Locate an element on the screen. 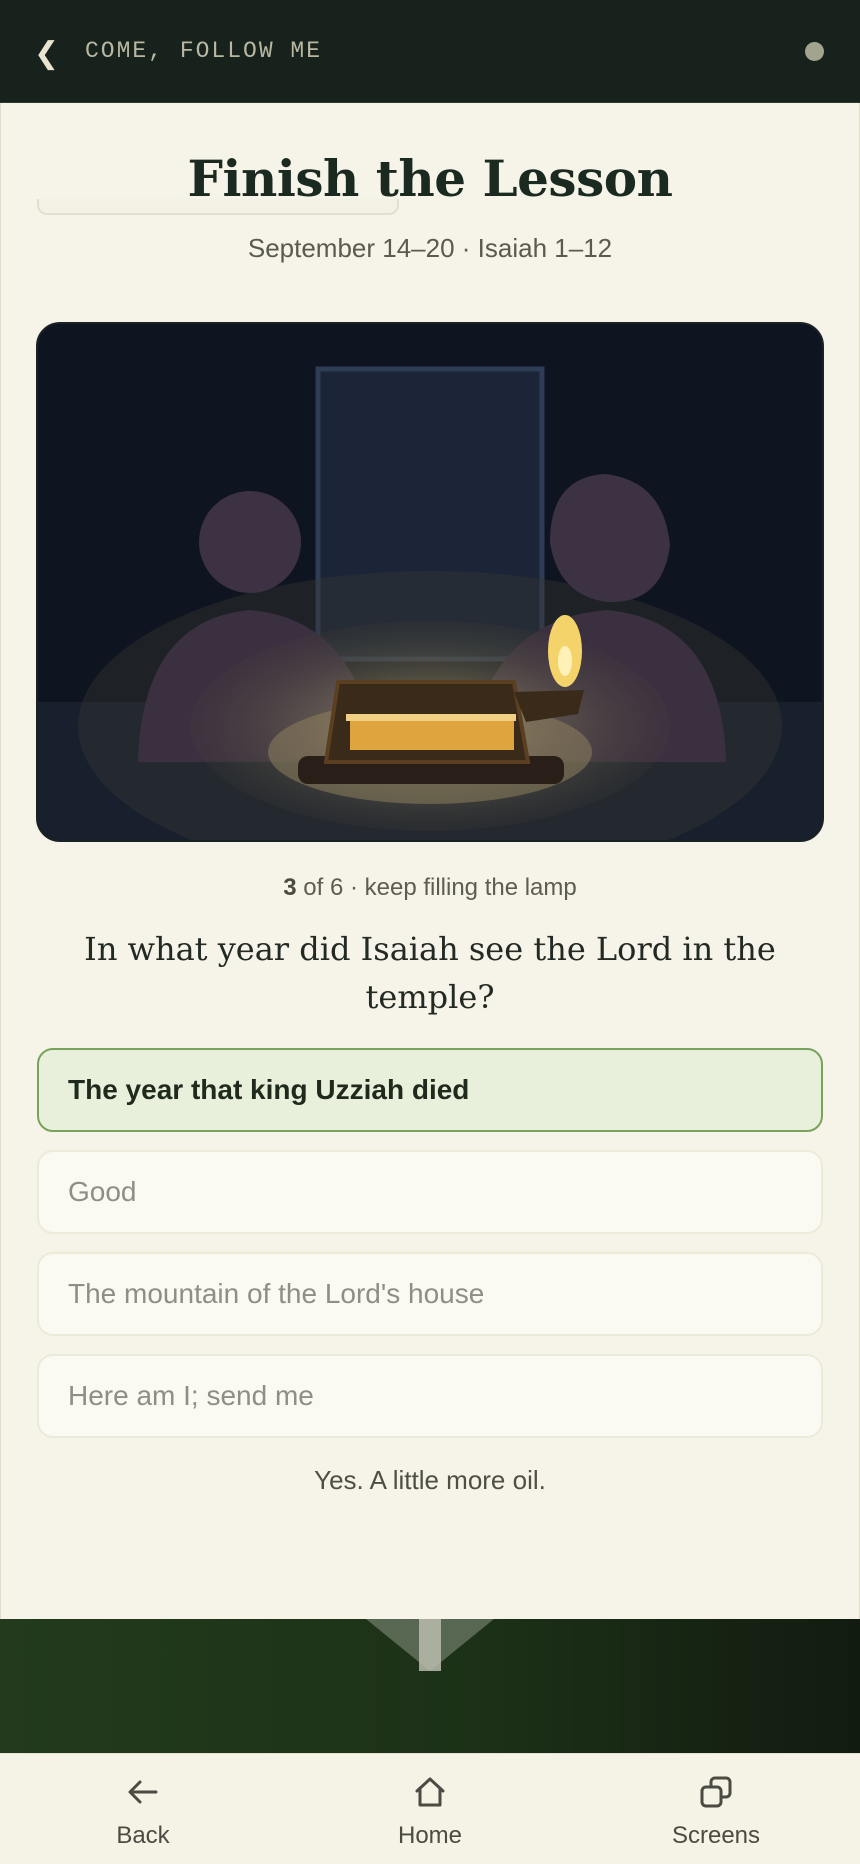  nav-back-button: Back is located at coordinates (143, 1809).